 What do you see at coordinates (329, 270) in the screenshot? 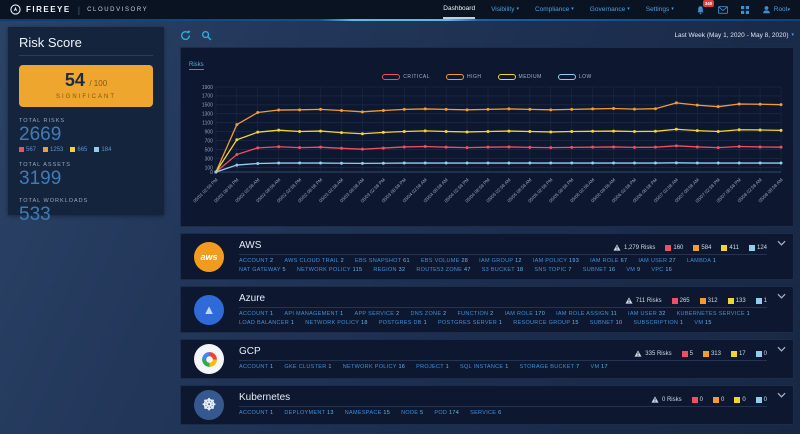
I see `resource-link: NETWORK POLICY 115` at bounding box center [329, 270].